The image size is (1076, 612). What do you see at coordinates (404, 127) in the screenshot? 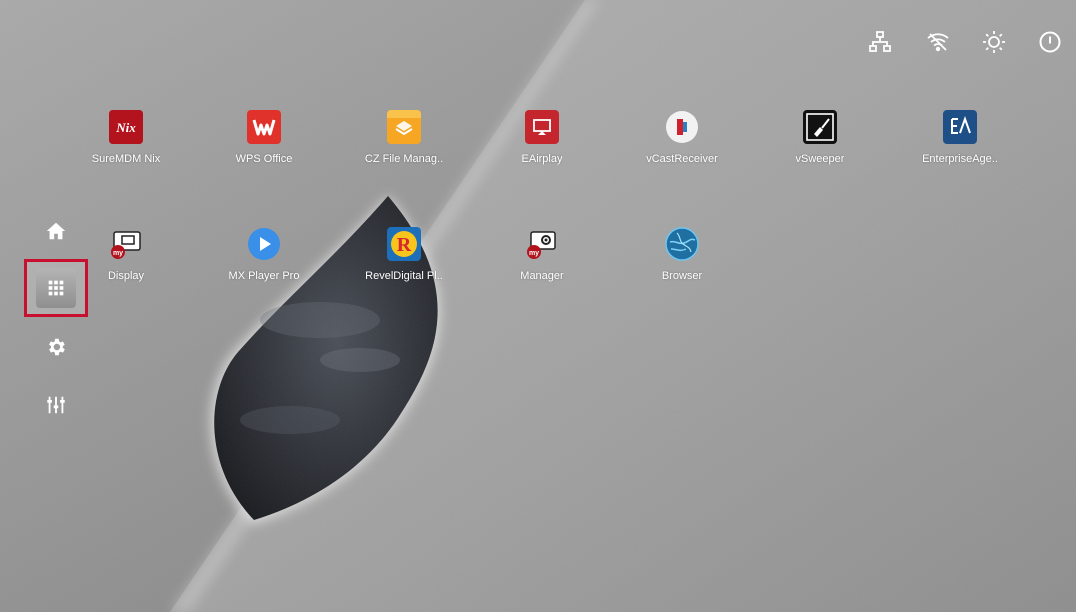
I see `cz-file-manager-icon` at bounding box center [404, 127].